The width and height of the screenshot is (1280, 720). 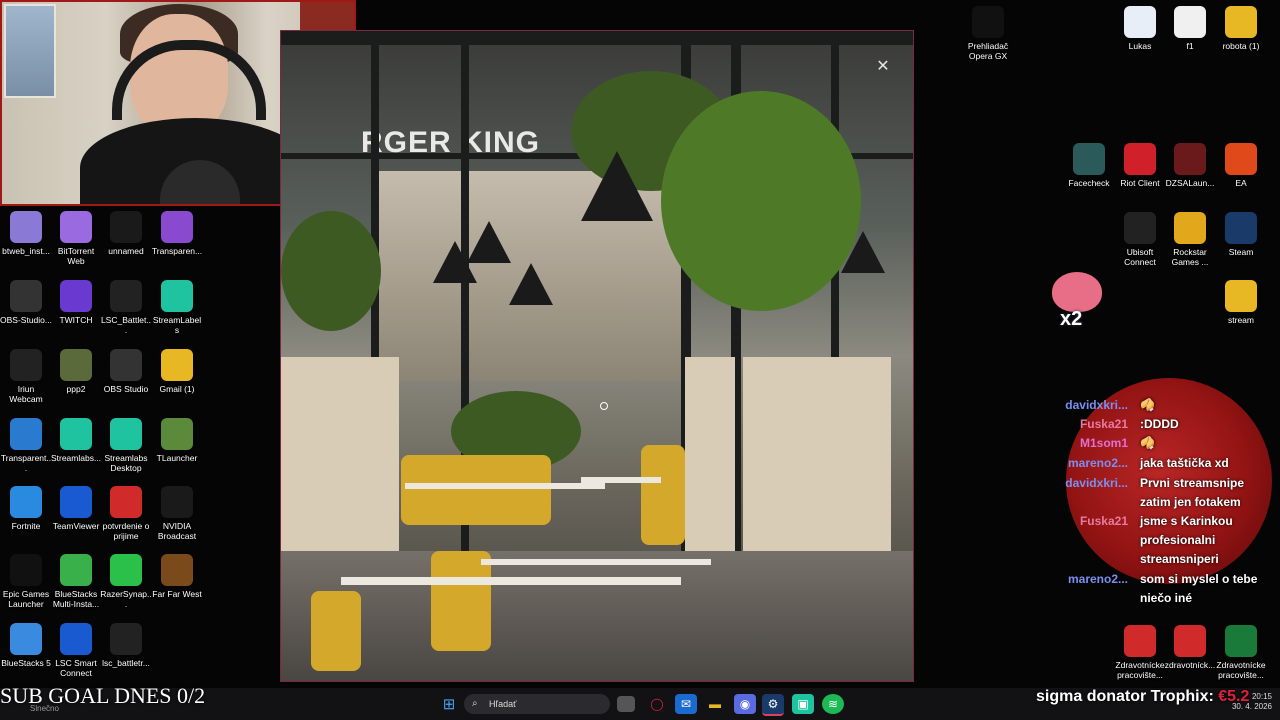 I want to click on close-icon: ✕, so click(x=883, y=67).